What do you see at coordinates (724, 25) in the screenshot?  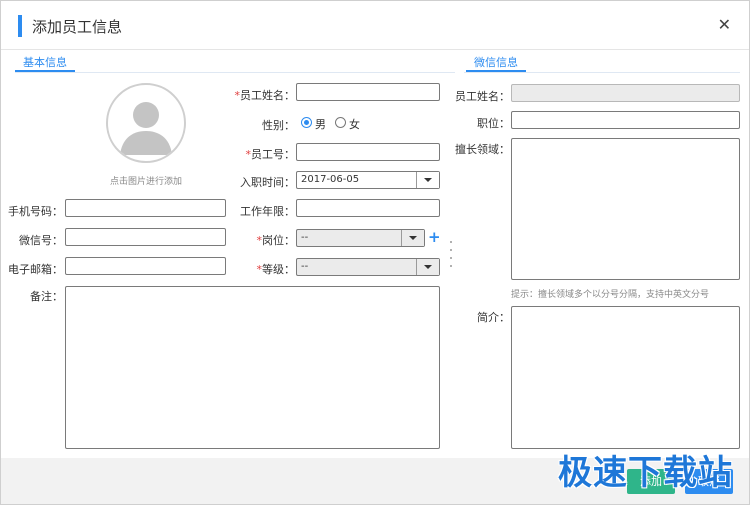 I see `close-icon: ✕` at bounding box center [724, 25].